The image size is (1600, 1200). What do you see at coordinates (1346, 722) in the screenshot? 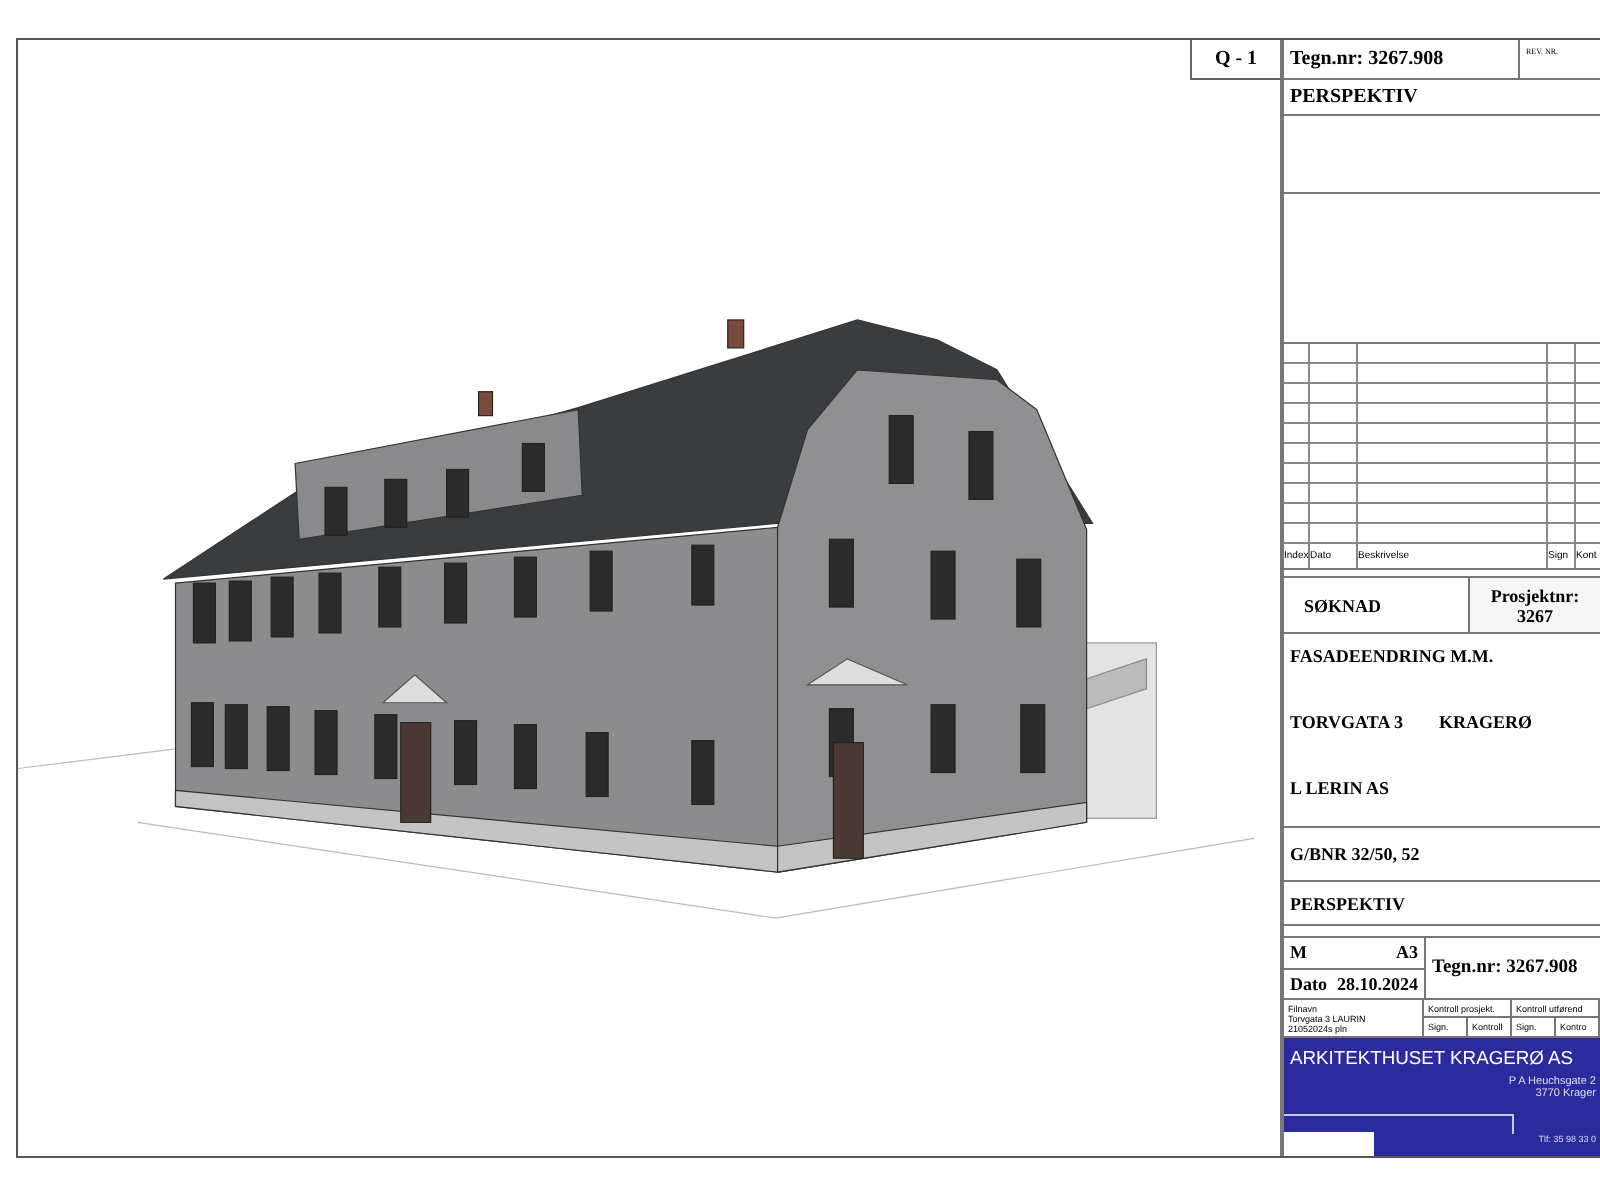
I see `address-text: TORVGATA 3` at bounding box center [1346, 722].